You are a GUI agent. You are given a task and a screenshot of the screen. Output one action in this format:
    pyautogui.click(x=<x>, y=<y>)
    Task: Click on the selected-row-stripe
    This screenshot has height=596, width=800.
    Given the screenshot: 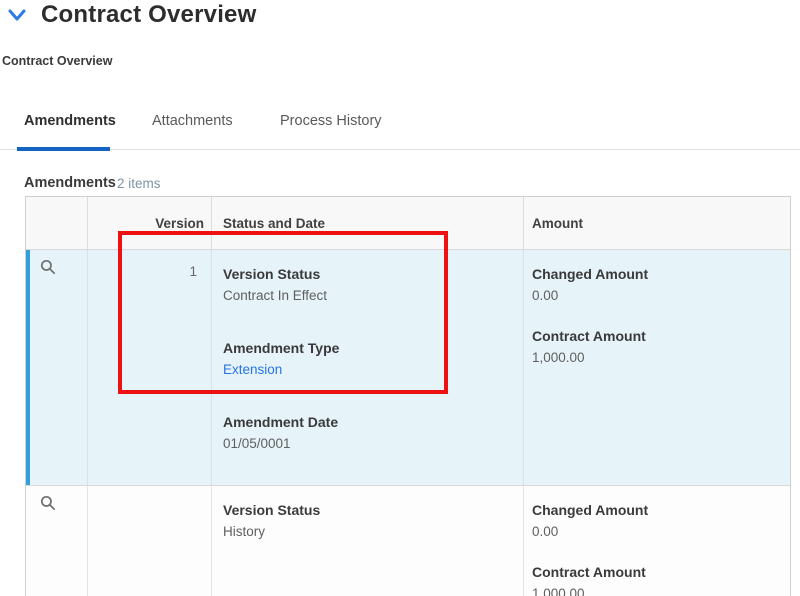 What is the action you would take?
    pyautogui.click(x=28, y=367)
    